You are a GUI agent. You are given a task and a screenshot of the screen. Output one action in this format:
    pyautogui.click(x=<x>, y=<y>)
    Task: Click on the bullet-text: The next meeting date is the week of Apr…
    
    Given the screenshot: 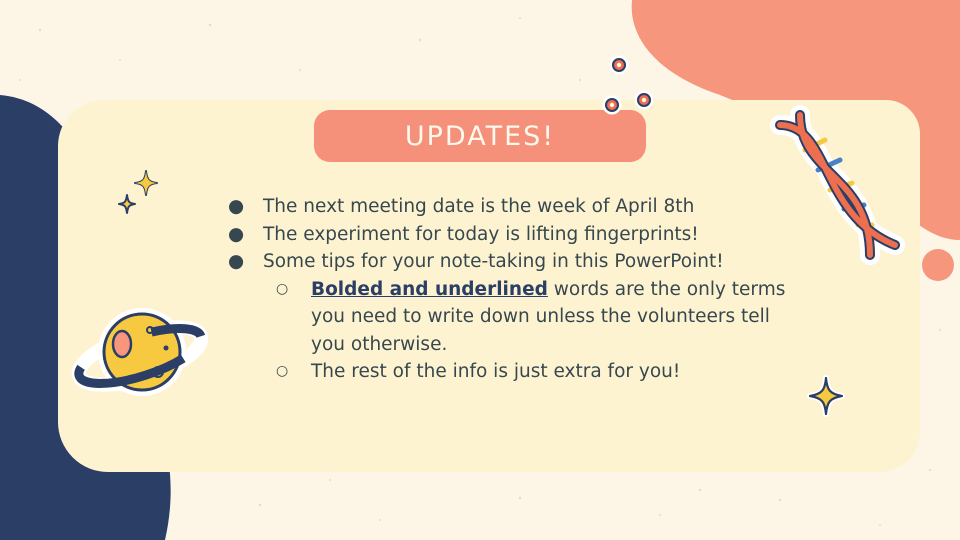 What is the action you would take?
    pyautogui.click(x=479, y=206)
    